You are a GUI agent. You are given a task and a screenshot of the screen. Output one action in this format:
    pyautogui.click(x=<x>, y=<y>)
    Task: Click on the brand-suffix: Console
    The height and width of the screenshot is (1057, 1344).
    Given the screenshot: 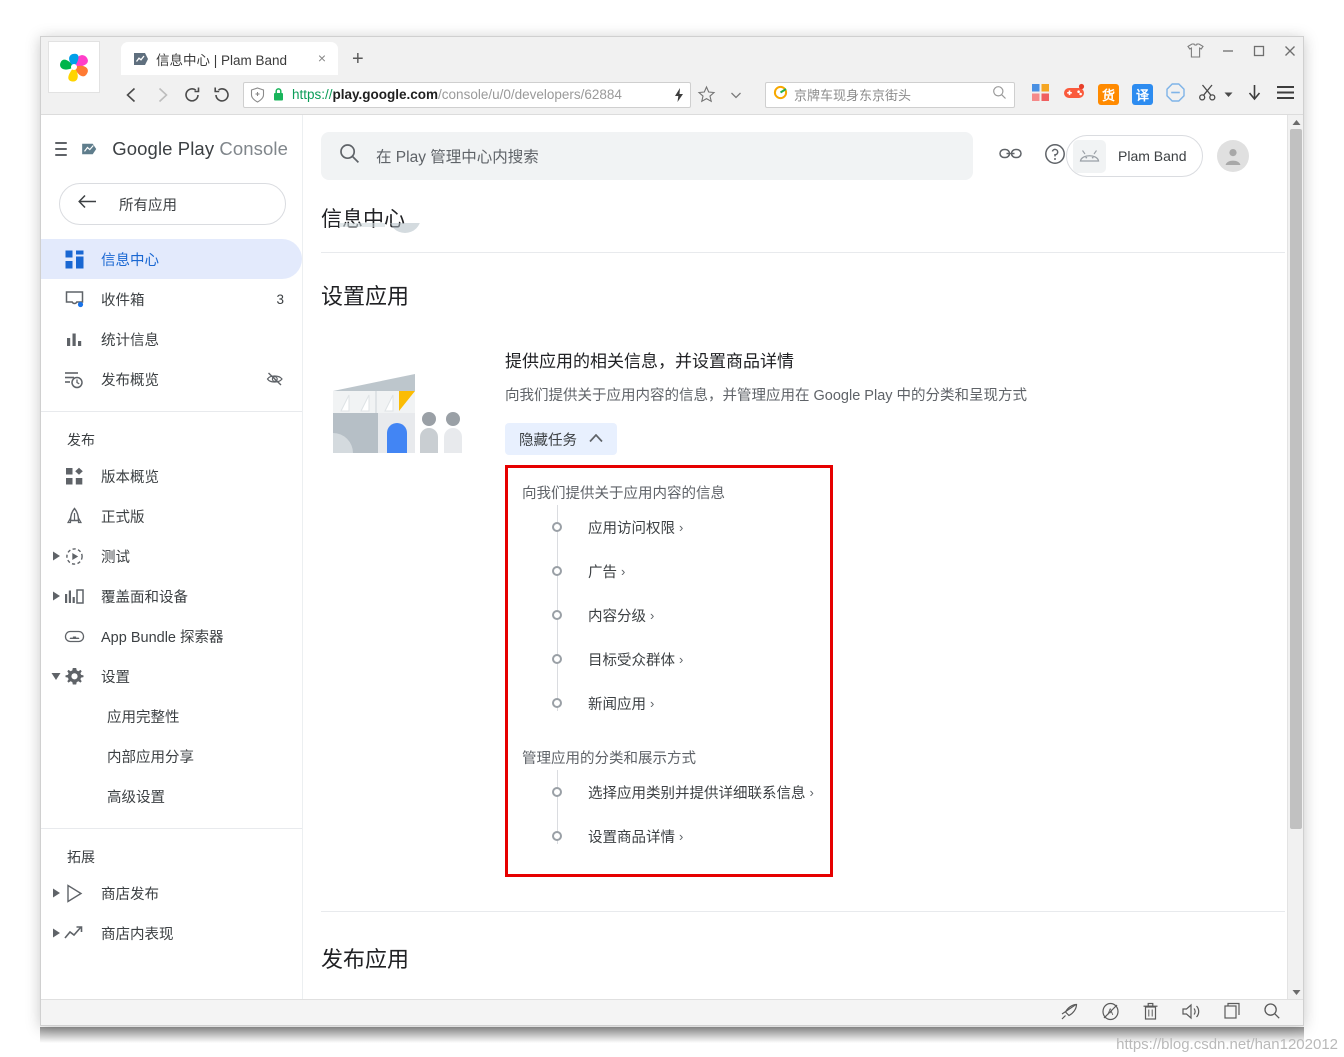 What is the action you would take?
    pyautogui.click(x=253, y=148)
    